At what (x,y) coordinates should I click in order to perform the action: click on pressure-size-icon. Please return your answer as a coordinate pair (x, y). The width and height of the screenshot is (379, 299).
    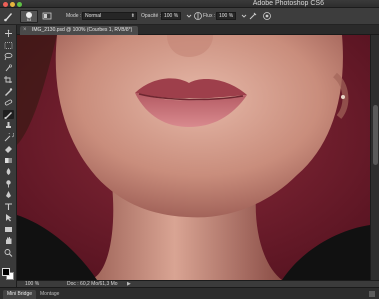
    Looking at the image, I should click on (267, 16).